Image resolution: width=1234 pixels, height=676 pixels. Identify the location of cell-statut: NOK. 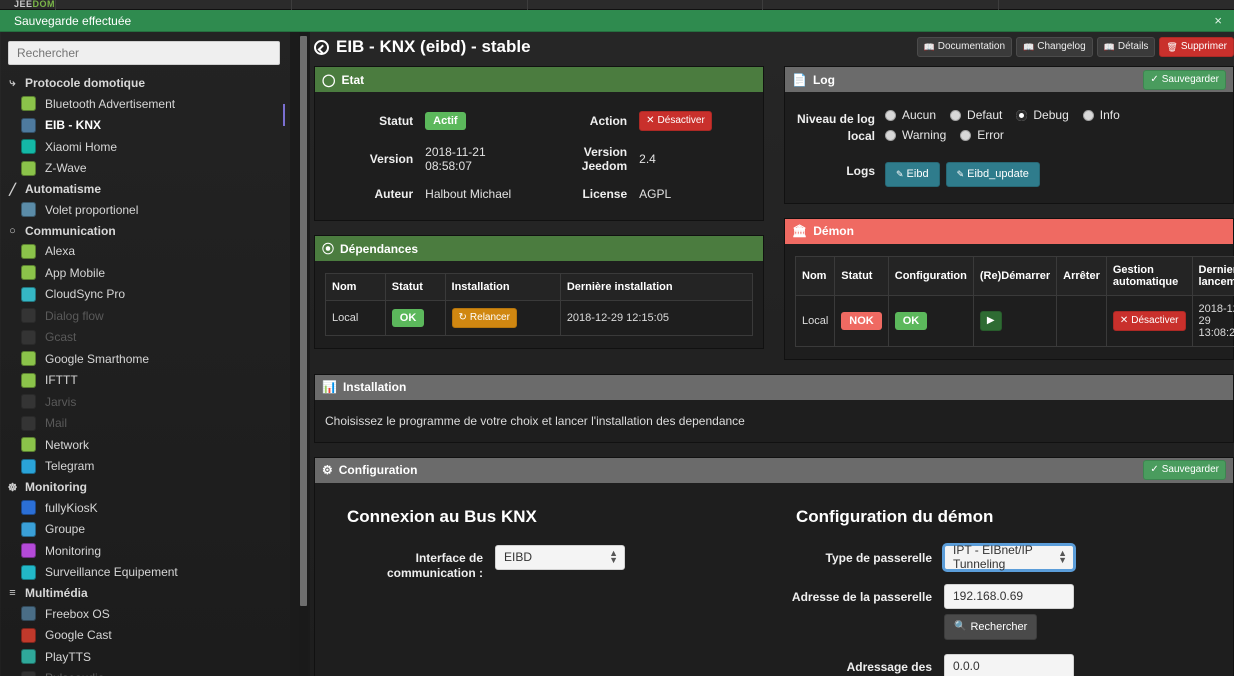
(861, 320).